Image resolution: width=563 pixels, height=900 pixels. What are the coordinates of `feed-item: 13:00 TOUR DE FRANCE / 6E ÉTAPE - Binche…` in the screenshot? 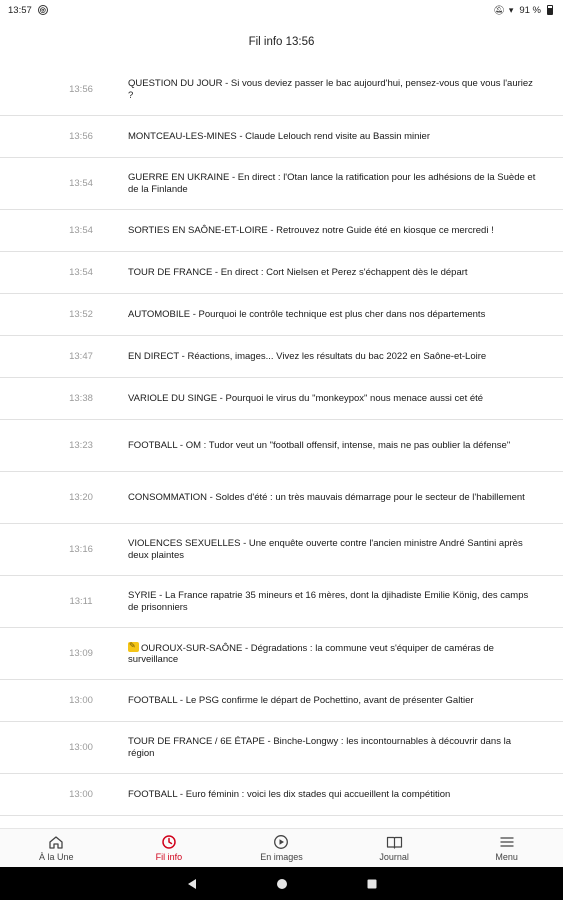 It's located at (281, 748).